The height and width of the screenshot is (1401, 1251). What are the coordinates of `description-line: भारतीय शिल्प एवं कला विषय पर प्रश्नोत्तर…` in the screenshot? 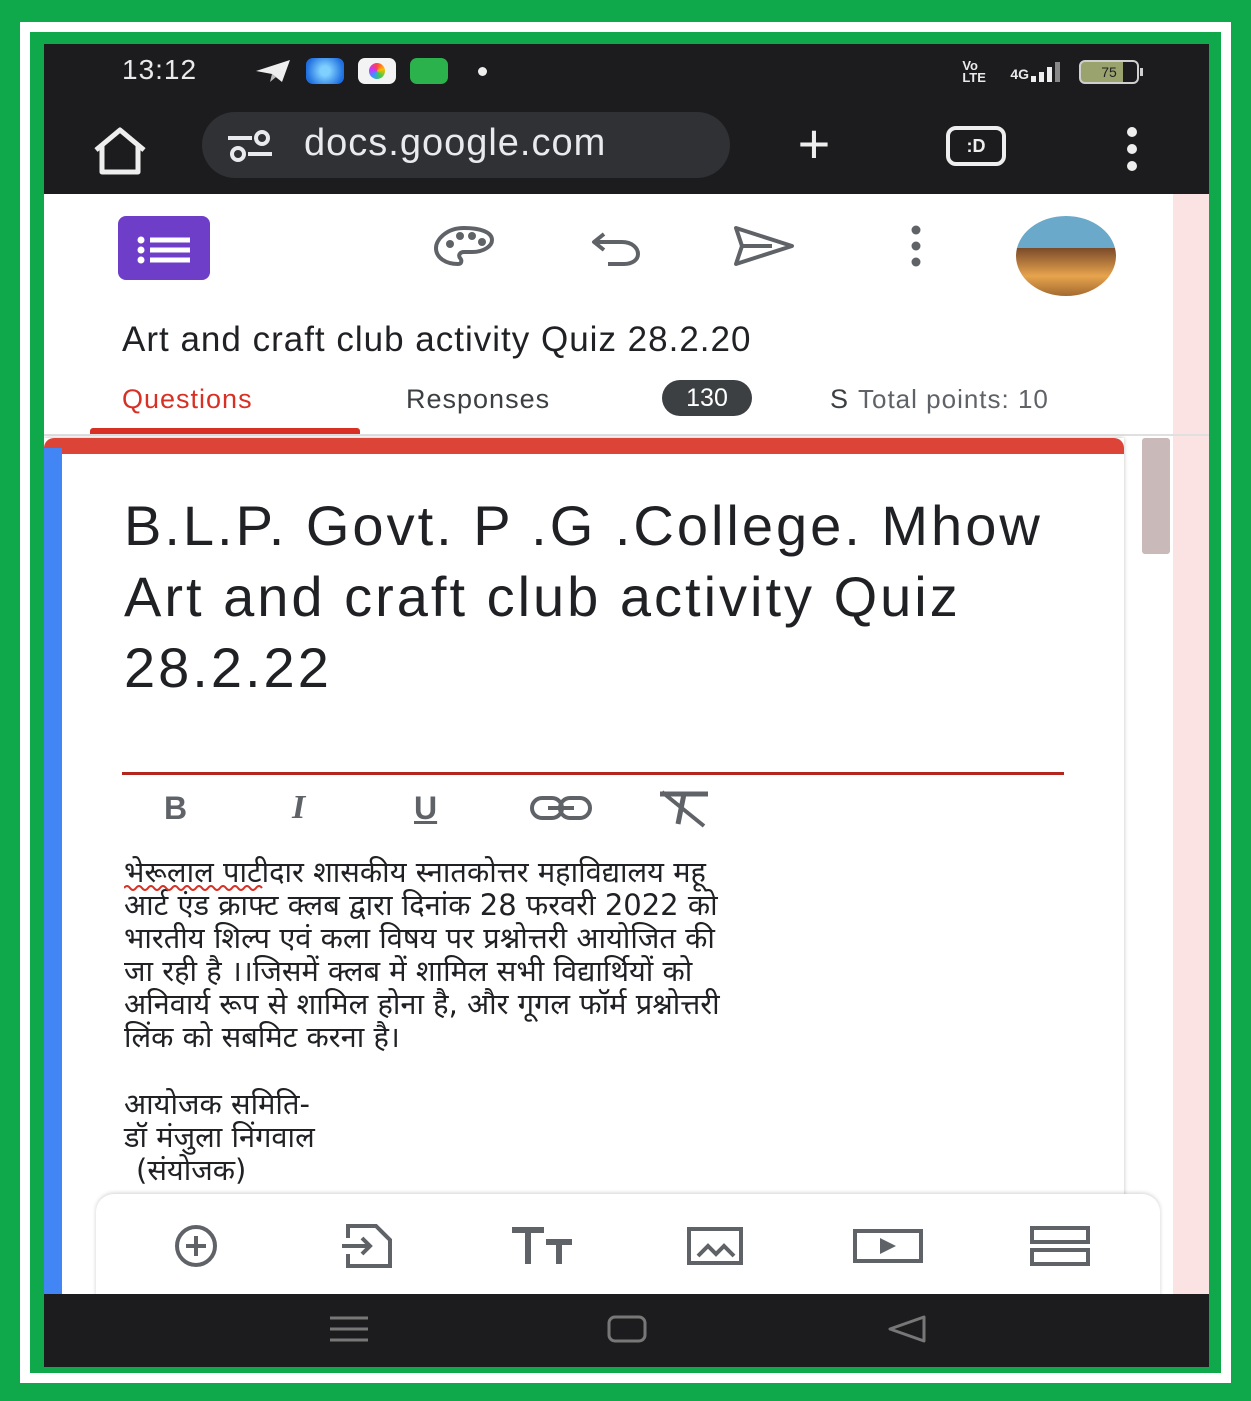 It's located at (419, 938).